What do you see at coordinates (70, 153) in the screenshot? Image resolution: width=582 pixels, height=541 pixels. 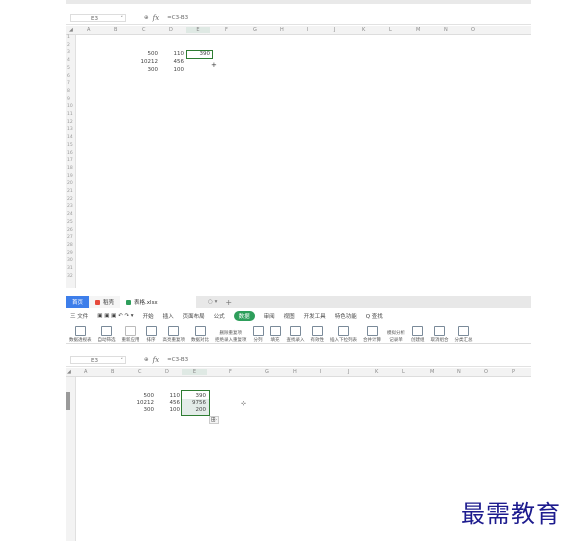 I see `row-header: 16` at bounding box center [70, 153].